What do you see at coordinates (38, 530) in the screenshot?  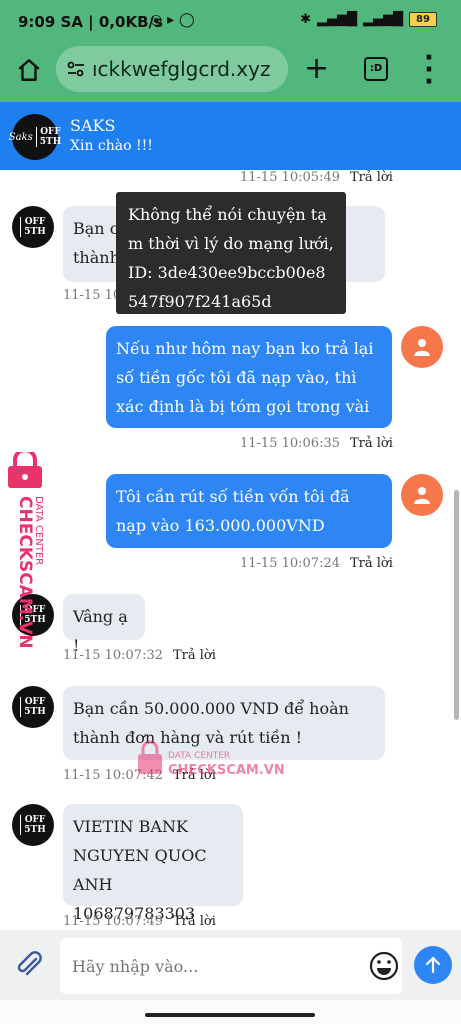 I see `watermark-vertical-caption: DATA CENTER` at bounding box center [38, 530].